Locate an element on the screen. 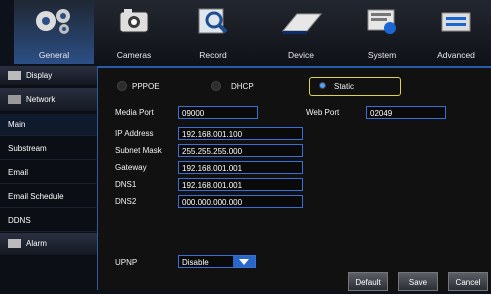 Image resolution: width=491 pixels, height=294 pixels. sidebar-item-alarm: Alarm is located at coordinates (48, 244).